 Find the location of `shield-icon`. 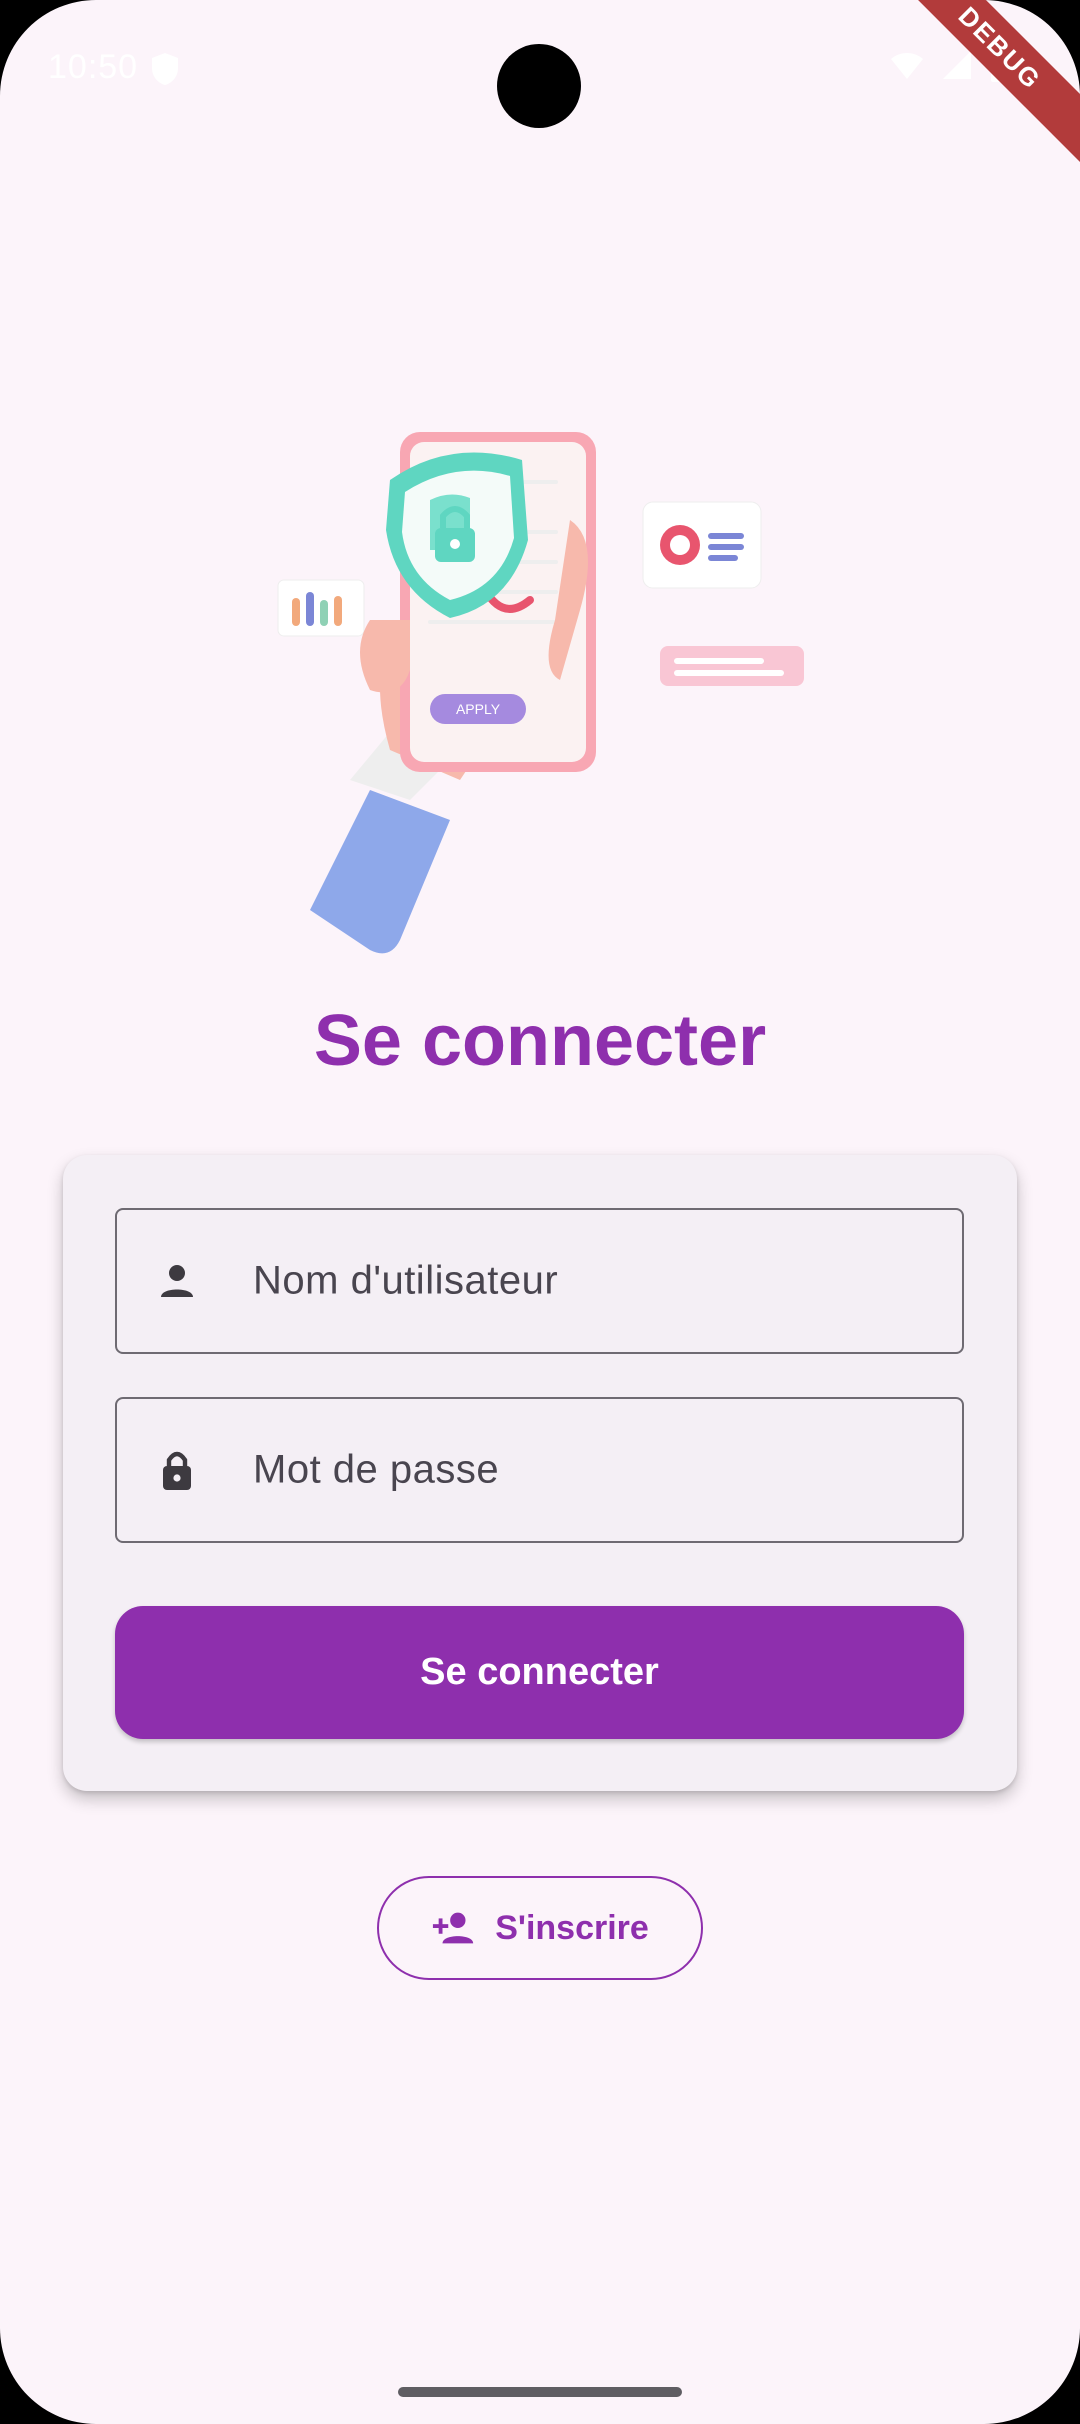

shield-icon is located at coordinates (165, 69).